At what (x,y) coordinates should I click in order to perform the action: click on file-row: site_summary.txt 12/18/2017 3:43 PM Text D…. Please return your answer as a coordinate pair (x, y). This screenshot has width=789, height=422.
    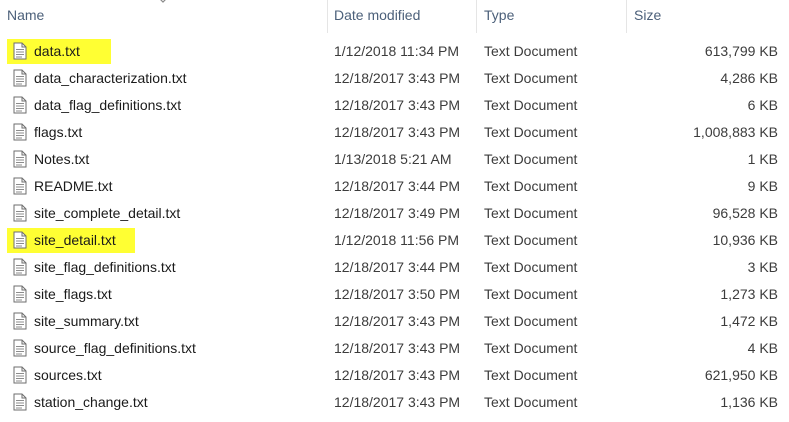
    Looking at the image, I should click on (394, 321).